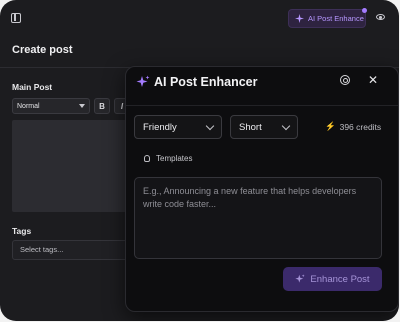 The image size is (400, 322). What do you see at coordinates (345, 80) in the screenshot?
I see `gear-icon` at bounding box center [345, 80].